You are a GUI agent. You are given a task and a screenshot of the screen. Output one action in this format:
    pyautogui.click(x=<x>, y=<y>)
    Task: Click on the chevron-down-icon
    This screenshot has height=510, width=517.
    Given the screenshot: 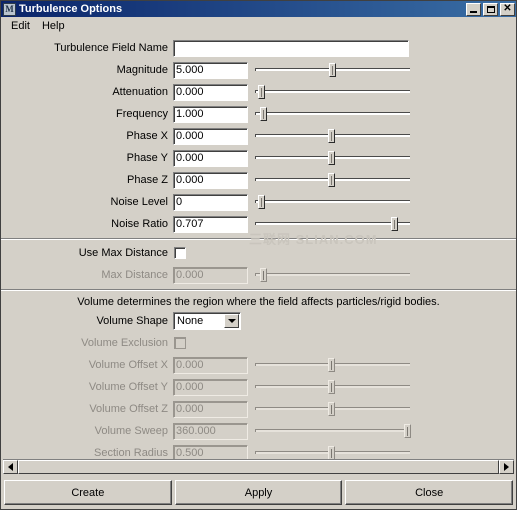 What is the action you would take?
    pyautogui.click(x=231, y=321)
    